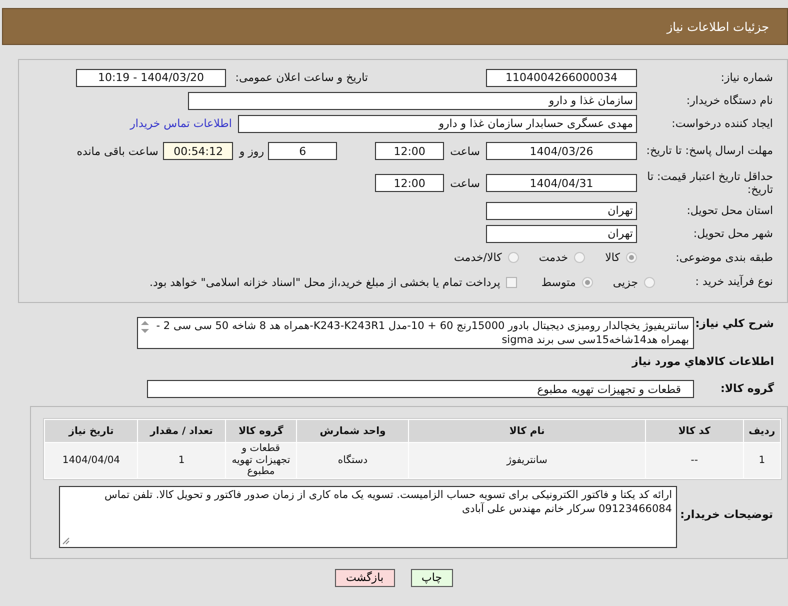  Describe the element at coordinates (747, 389) in the screenshot. I see `field-label: گروه کالا:` at that location.